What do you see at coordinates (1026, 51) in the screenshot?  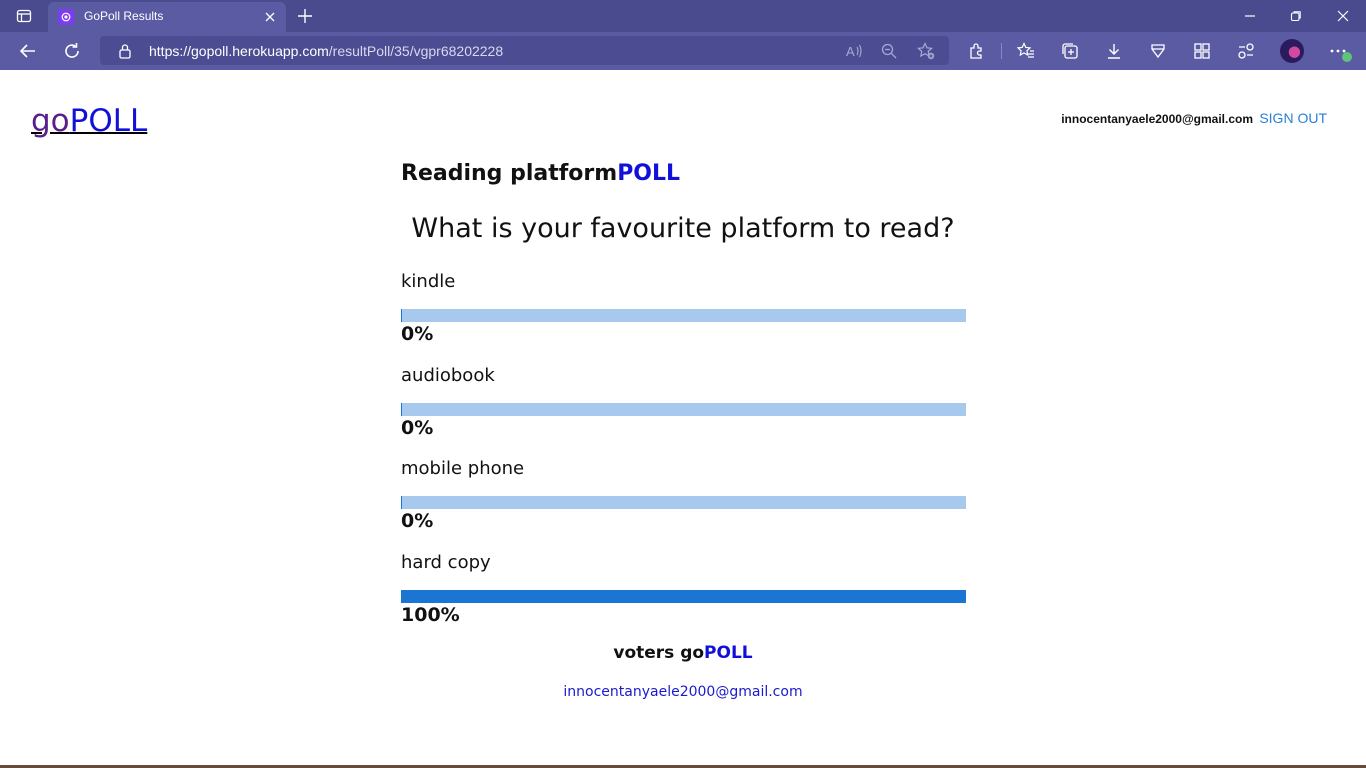 I see `favorites-icon` at bounding box center [1026, 51].